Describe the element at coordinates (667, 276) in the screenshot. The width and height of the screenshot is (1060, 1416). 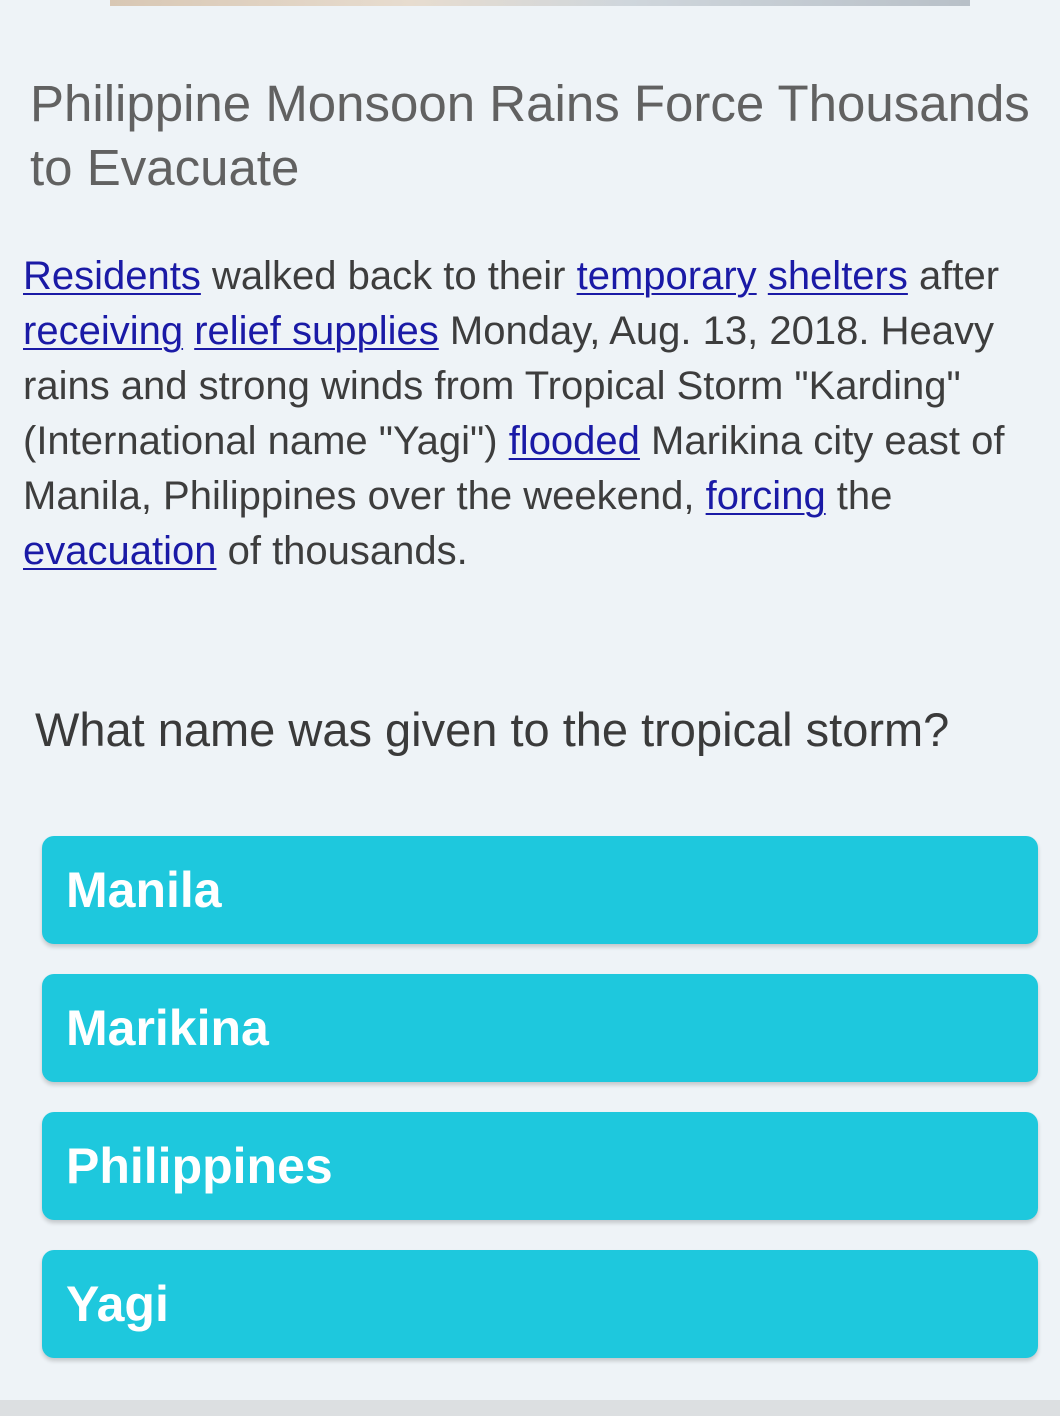
I see `vocab-link-temporary: temporary` at that location.